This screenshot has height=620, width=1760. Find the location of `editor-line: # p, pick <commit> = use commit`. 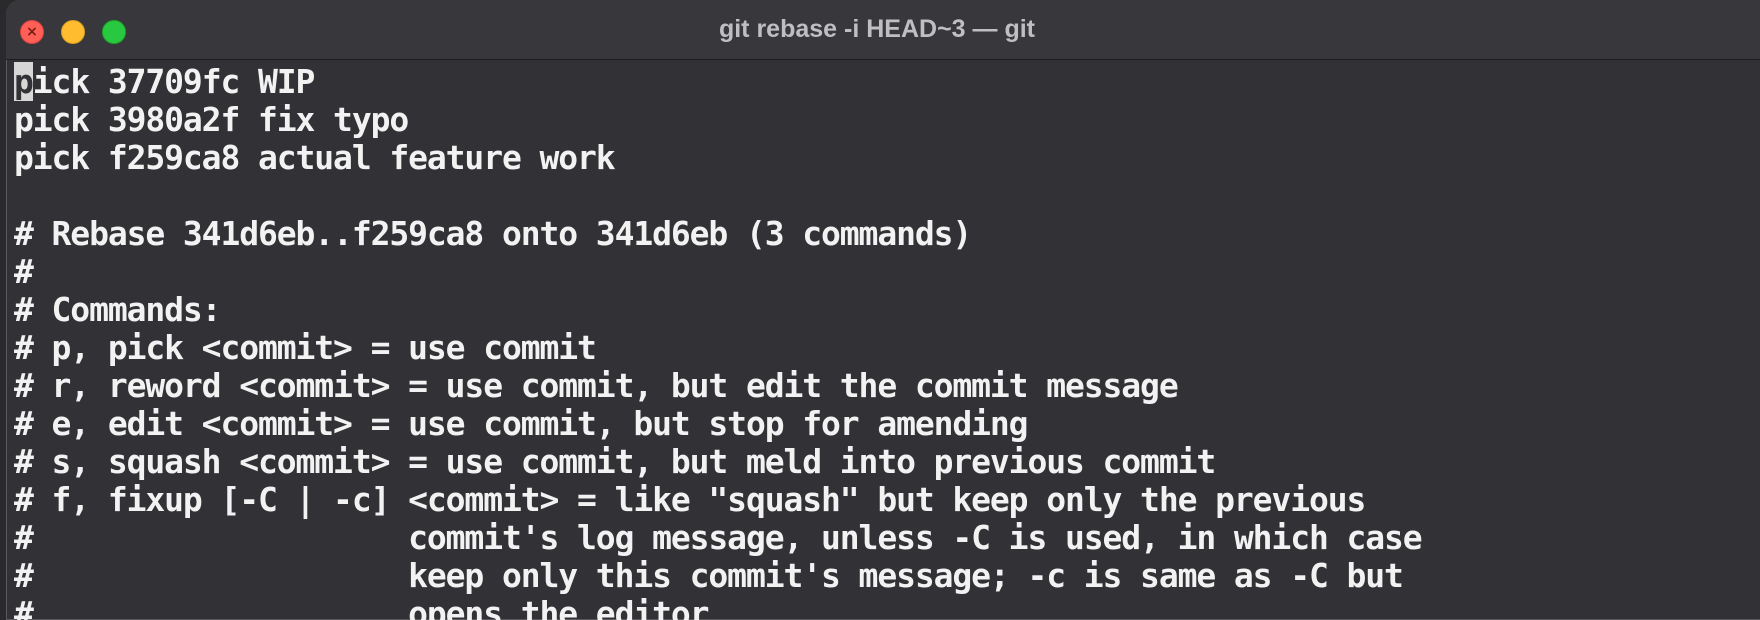

editor-line: # p, pick <commit> = use commit is located at coordinates (887, 348).